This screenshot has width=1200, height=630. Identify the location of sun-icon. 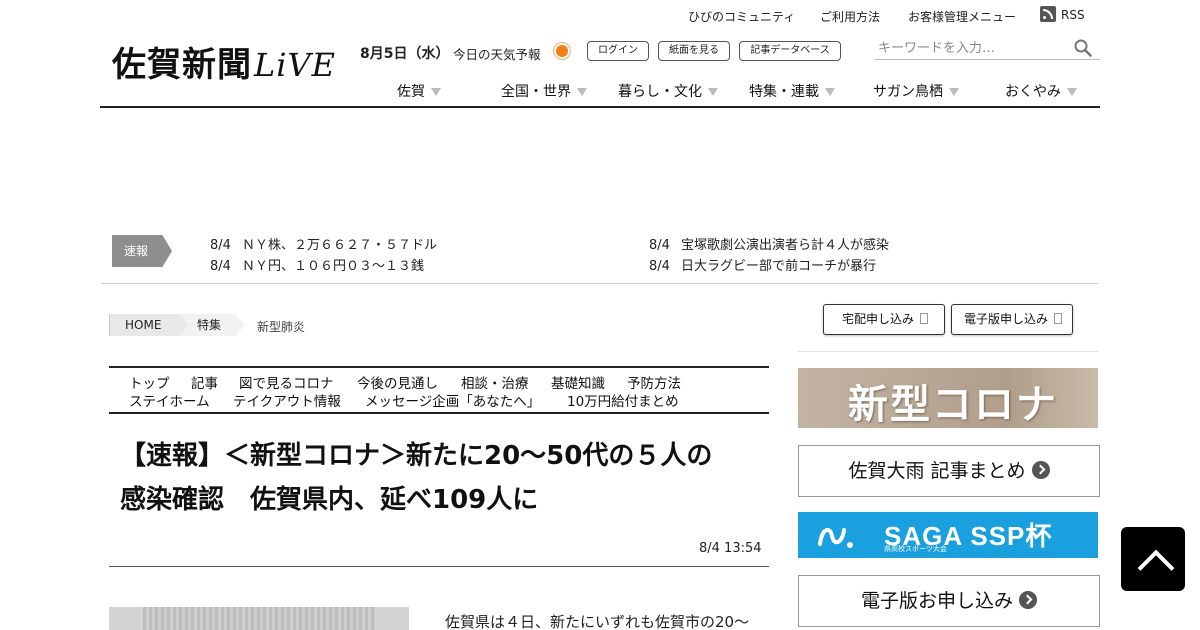
(562, 51).